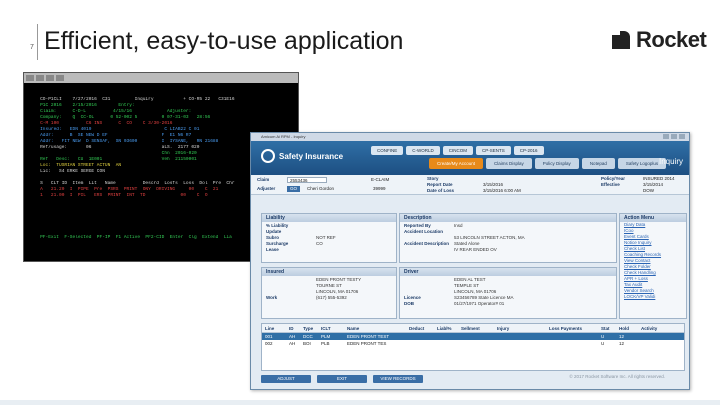  I want to click on maximize-icon, so click(674, 136).